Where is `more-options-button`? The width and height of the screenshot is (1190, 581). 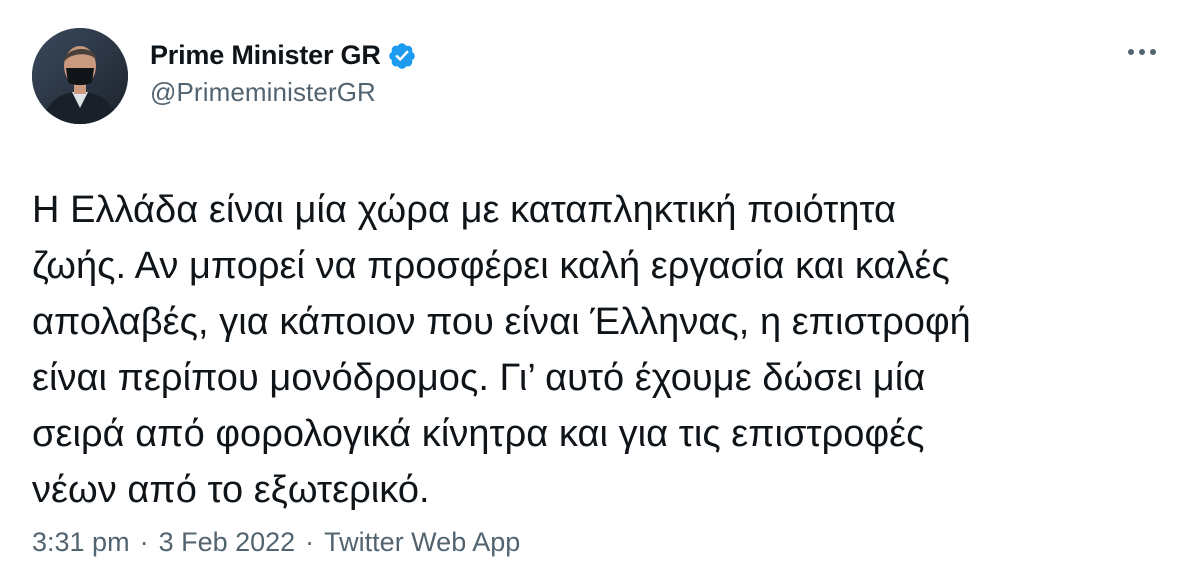 more-options-button is located at coordinates (1142, 52).